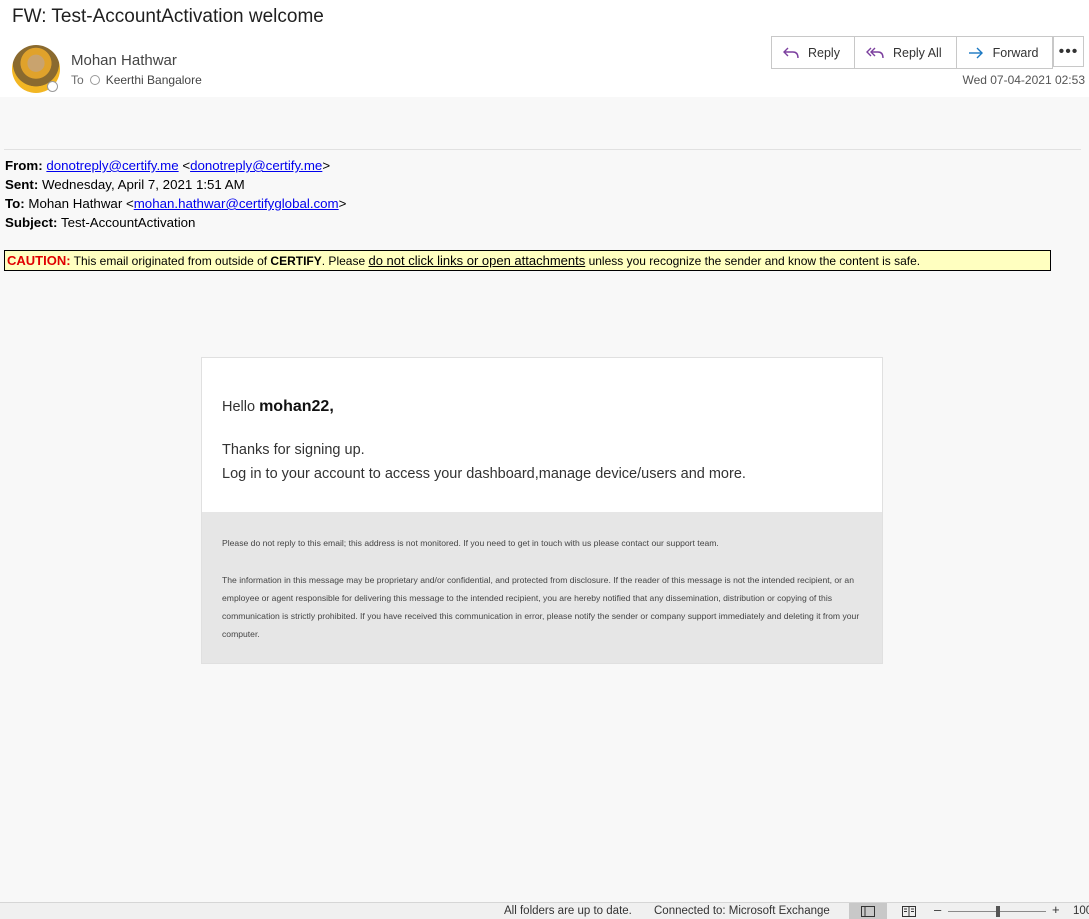  Describe the element at coordinates (31, 222) in the screenshot. I see `subject-label: Subject:` at that location.